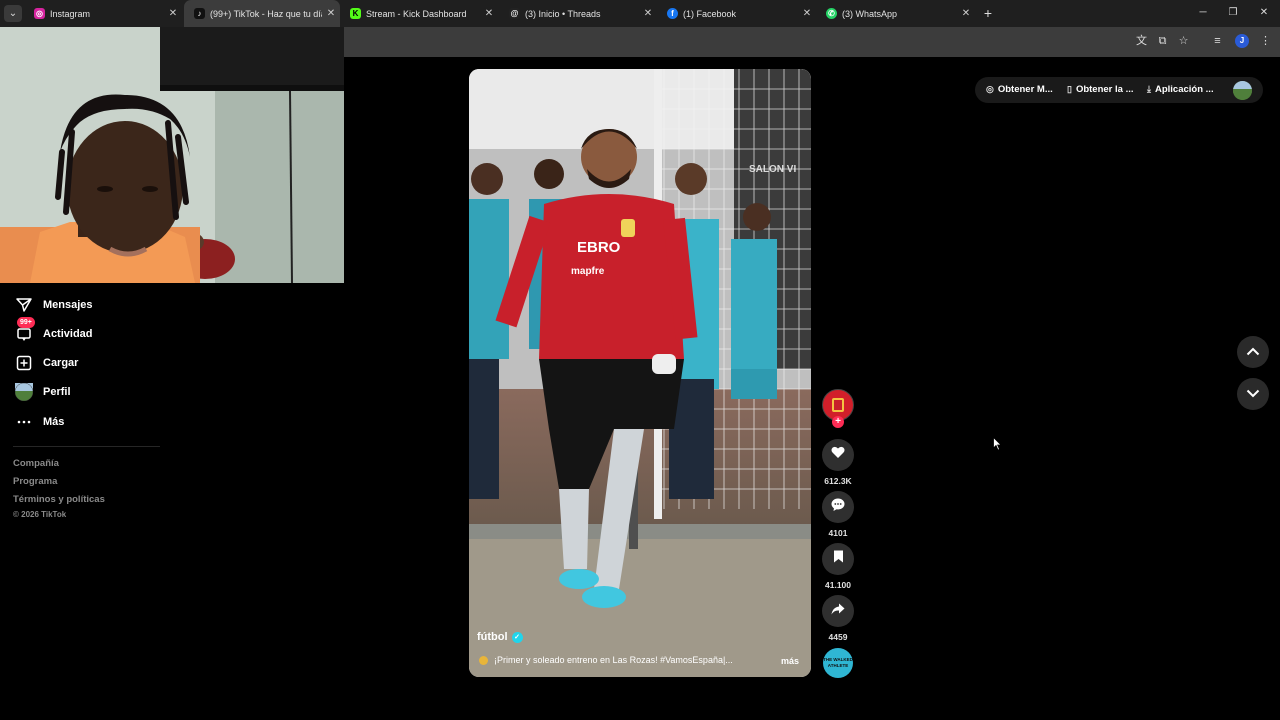  I want to click on tab-whatsapp: ✆ (3) WhatsApp ✕, so click(895, 13).